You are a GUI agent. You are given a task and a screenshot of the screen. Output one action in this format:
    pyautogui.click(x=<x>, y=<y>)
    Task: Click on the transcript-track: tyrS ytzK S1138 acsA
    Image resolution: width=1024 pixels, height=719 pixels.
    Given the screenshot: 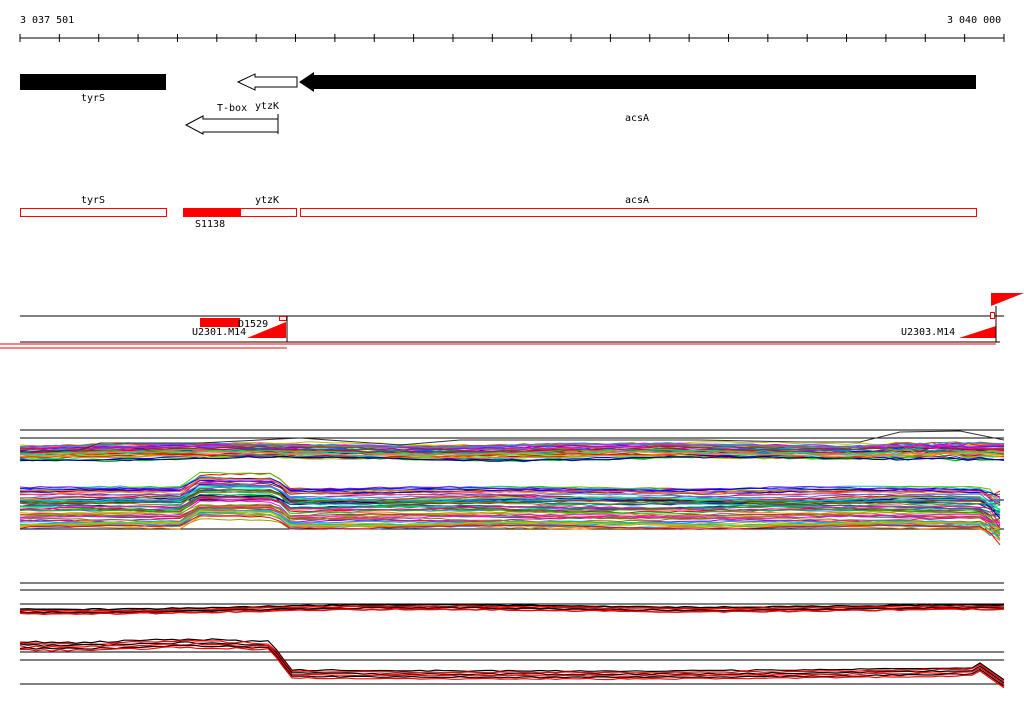 What is the action you would take?
    pyautogui.click(x=498, y=212)
    